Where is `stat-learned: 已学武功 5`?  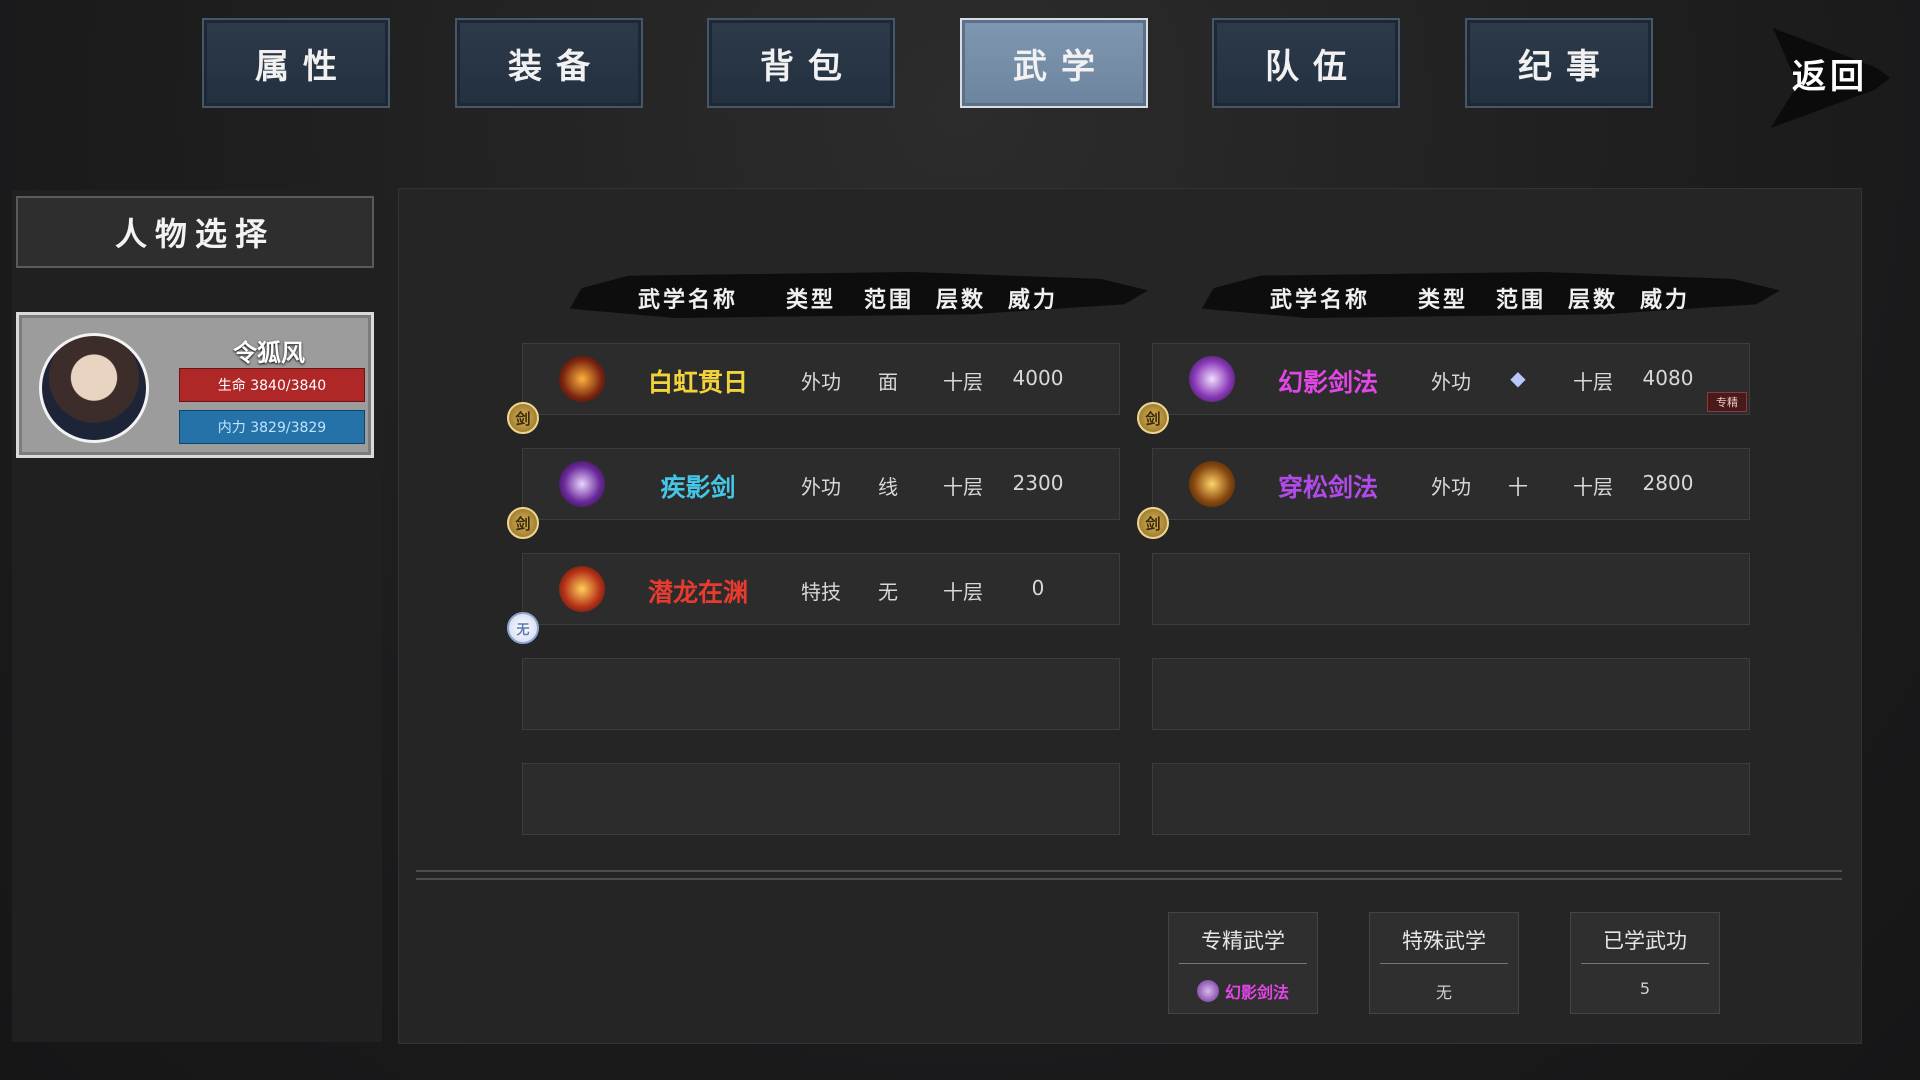 stat-learned: 已学武功 5 is located at coordinates (1645, 963).